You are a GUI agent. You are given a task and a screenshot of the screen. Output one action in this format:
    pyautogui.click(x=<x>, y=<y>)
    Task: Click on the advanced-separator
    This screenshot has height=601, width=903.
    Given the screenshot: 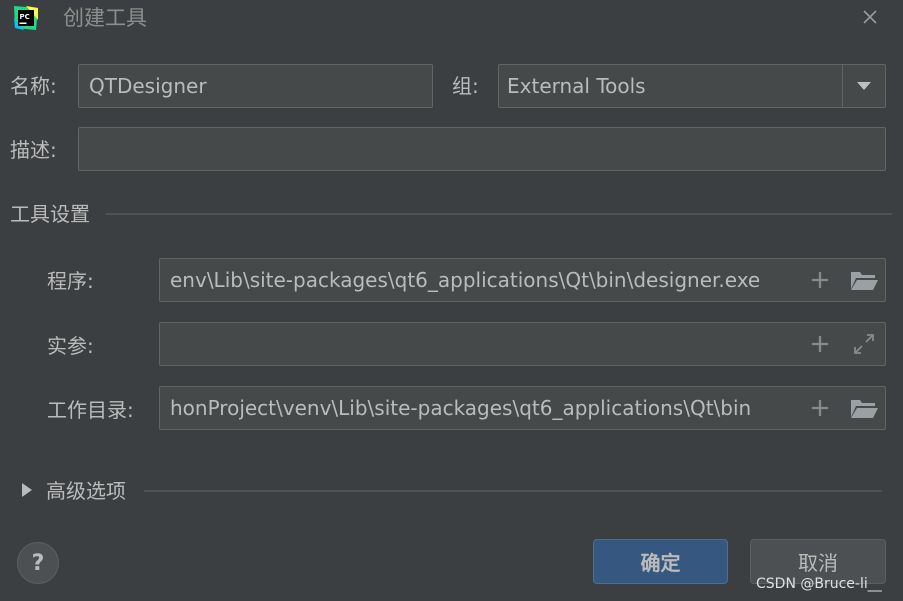 What is the action you would take?
    pyautogui.click(x=513, y=491)
    